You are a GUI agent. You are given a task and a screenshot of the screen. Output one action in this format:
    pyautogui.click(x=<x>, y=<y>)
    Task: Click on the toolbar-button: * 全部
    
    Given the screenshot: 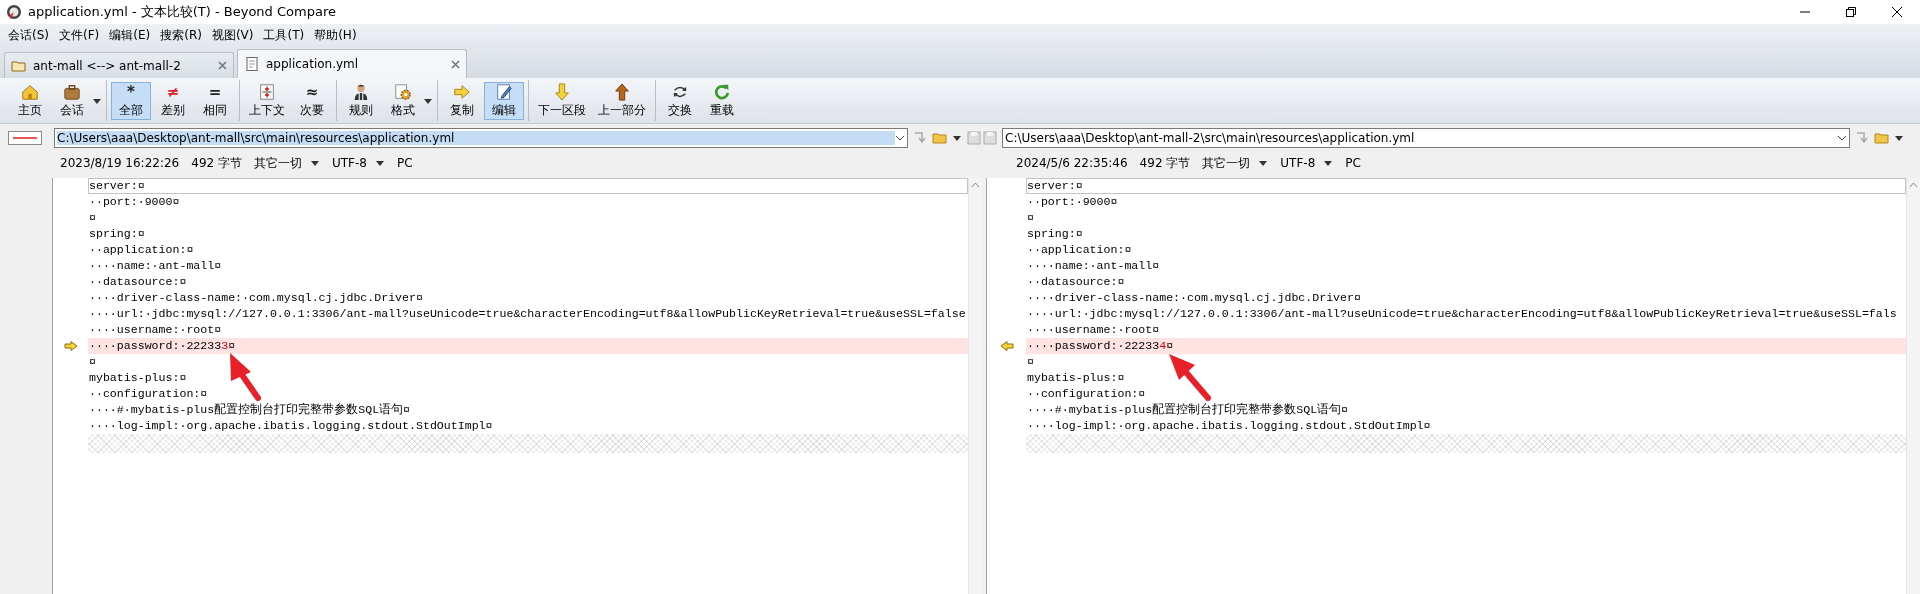 What is the action you would take?
    pyautogui.click(x=131, y=100)
    